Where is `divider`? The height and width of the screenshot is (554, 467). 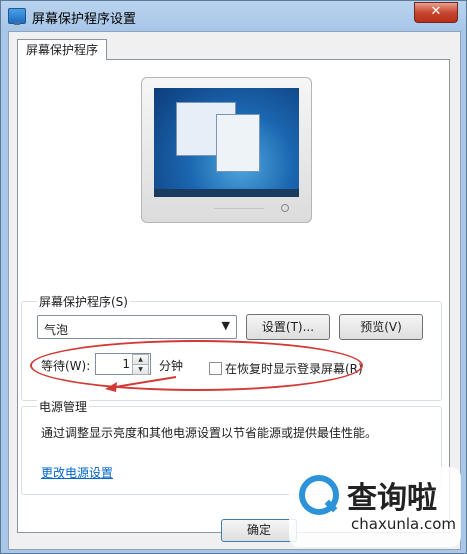 divider is located at coordinates (239, 208).